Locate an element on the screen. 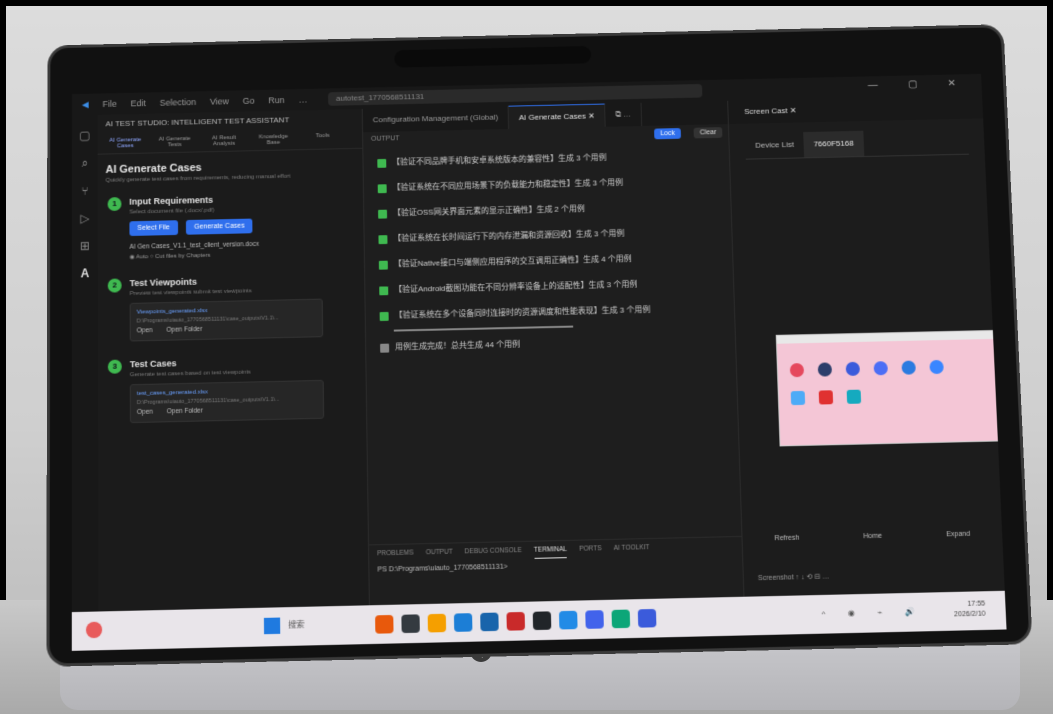 This screenshot has height=714, width=1053. pinned-apps is located at coordinates (516, 621).